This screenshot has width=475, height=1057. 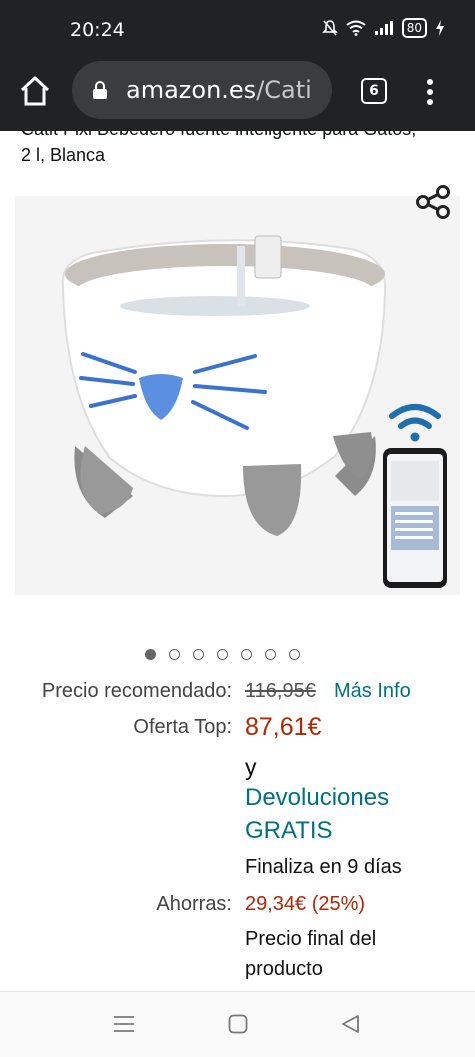 I want to click on offer-label: Oferta Top:, so click(x=182, y=727).